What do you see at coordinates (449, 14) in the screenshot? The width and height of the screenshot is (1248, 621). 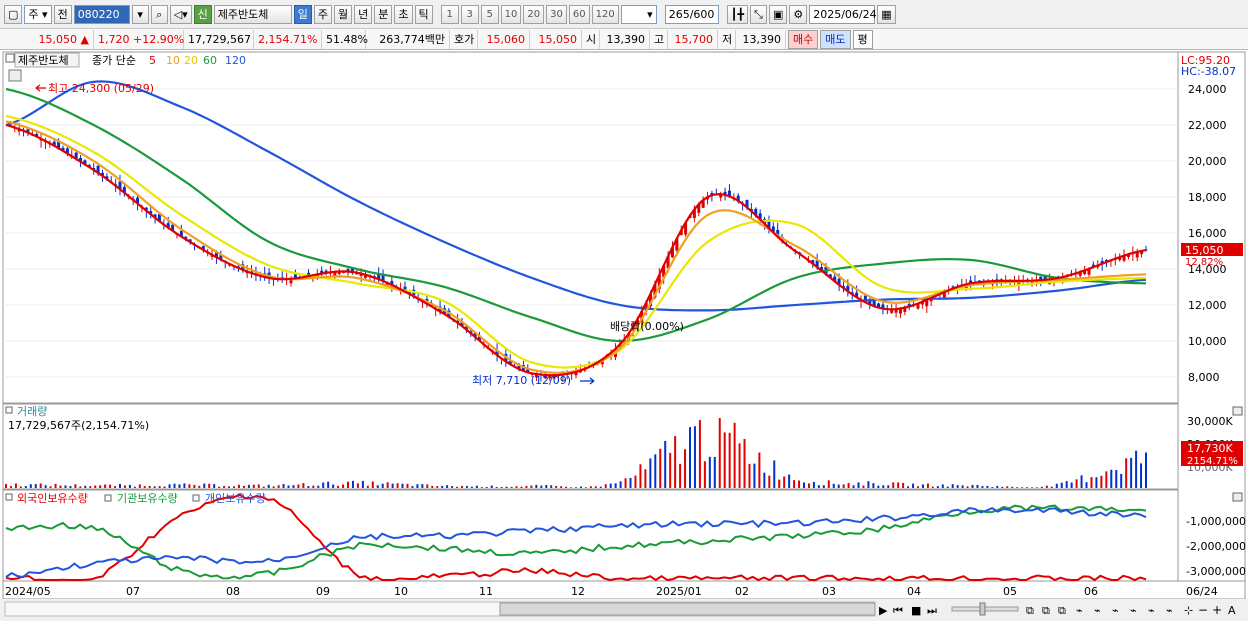 I see `interval-1: 1` at bounding box center [449, 14].